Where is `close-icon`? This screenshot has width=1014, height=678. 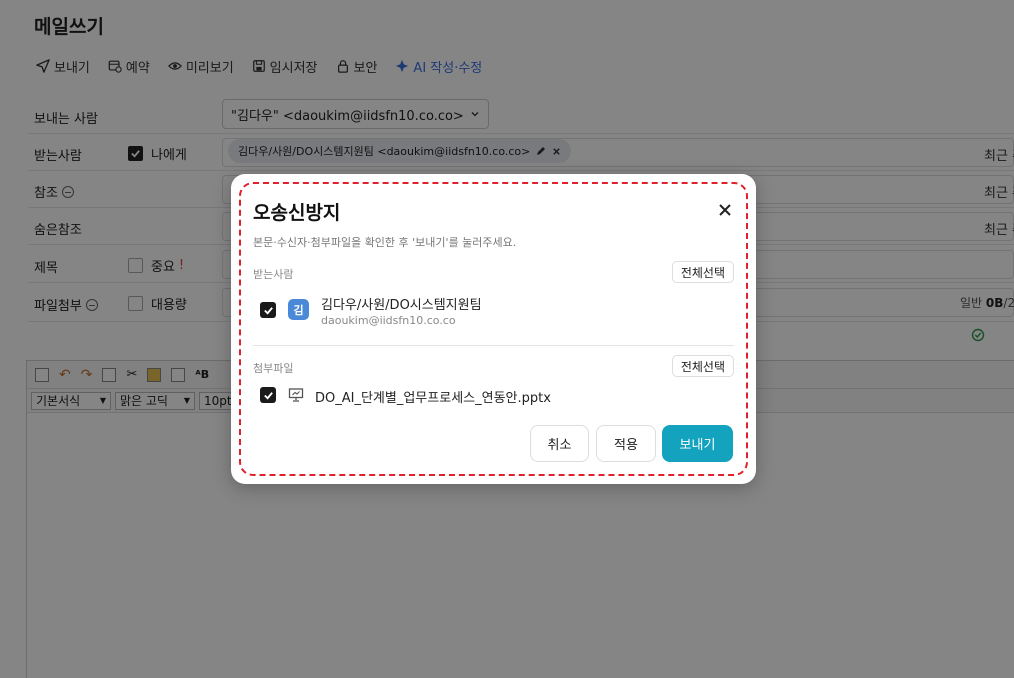 close-icon is located at coordinates (725, 210).